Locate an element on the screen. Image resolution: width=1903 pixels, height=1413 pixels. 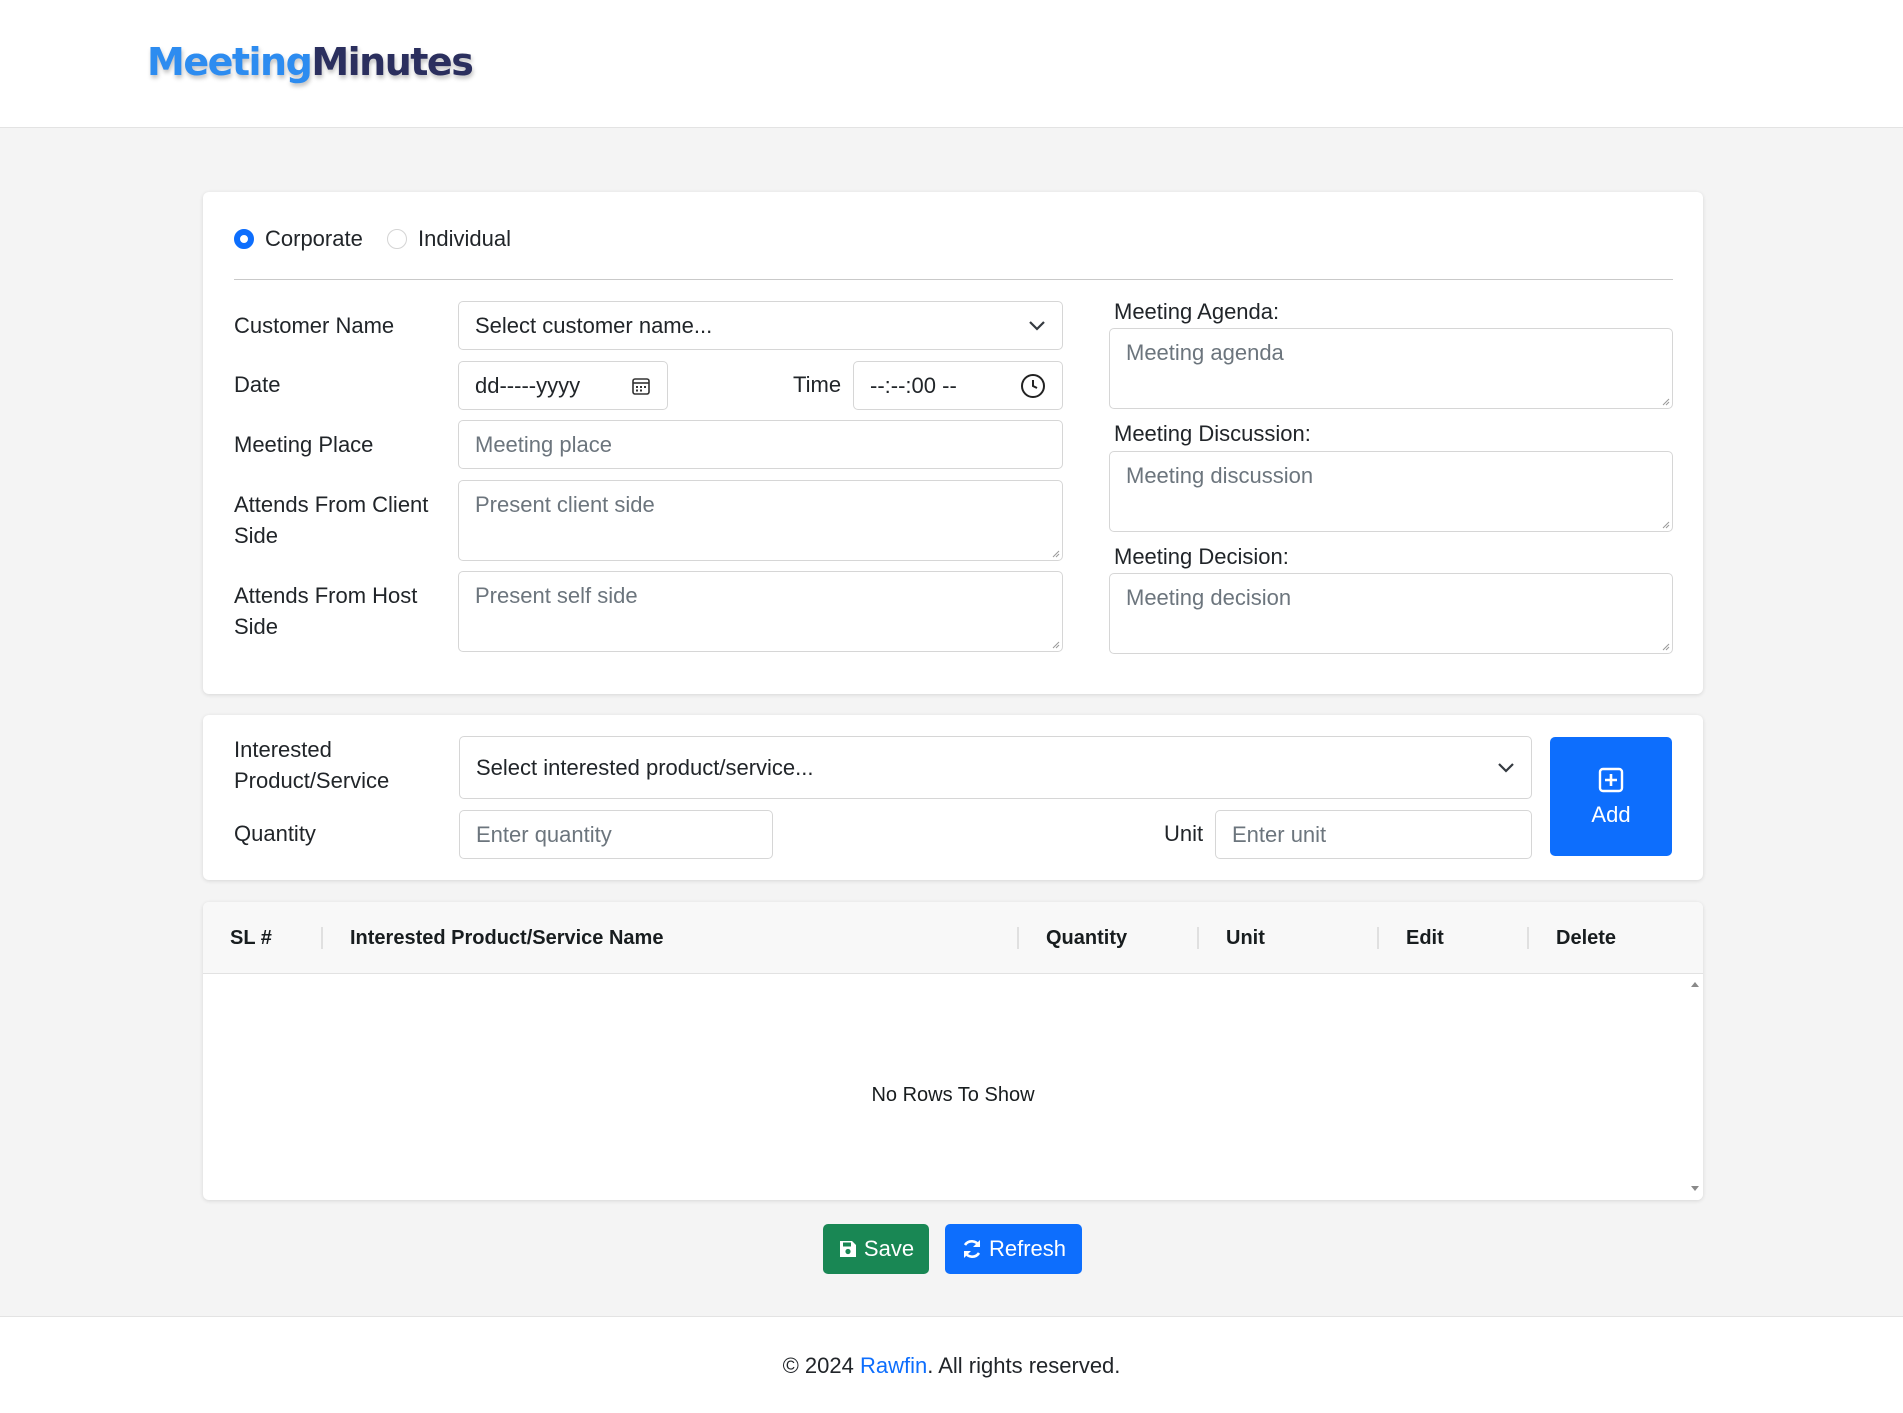
corporate-radio is located at coordinates (244, 239).